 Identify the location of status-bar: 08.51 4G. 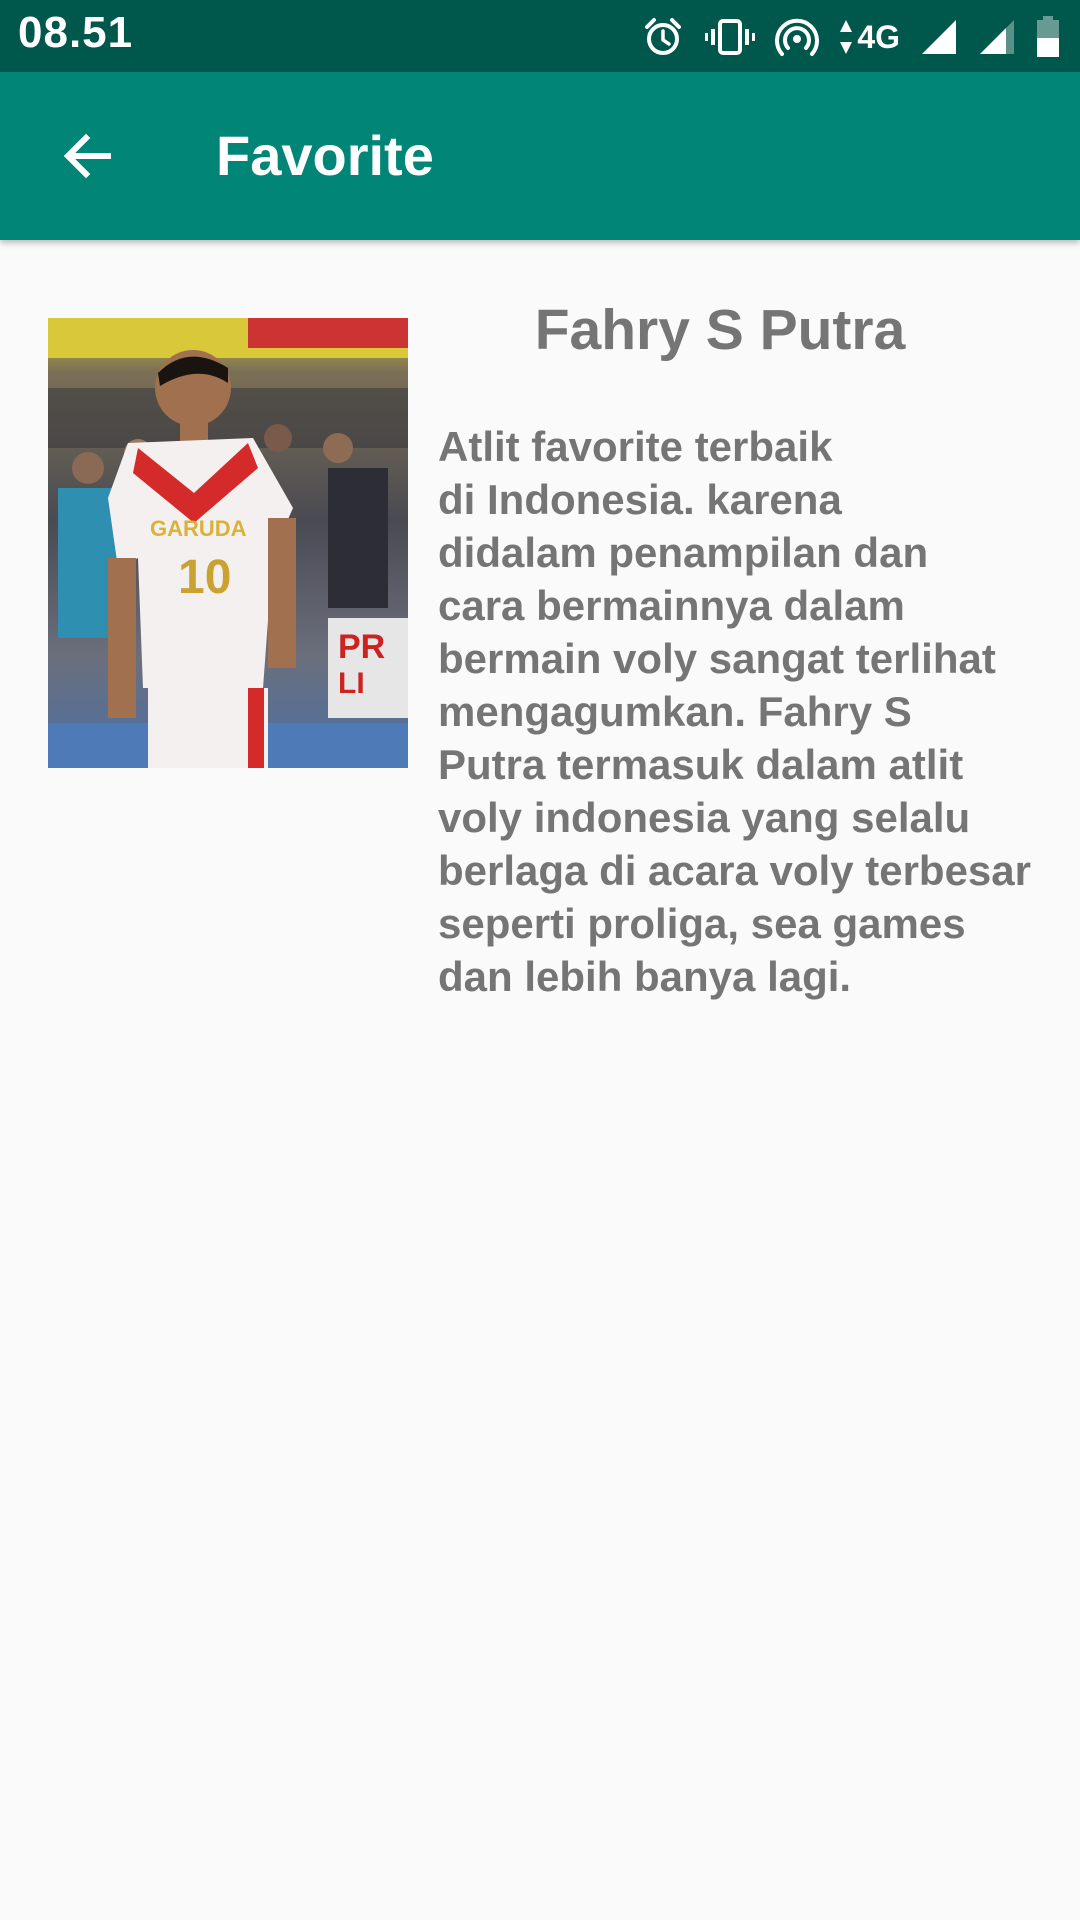
(540, 36).